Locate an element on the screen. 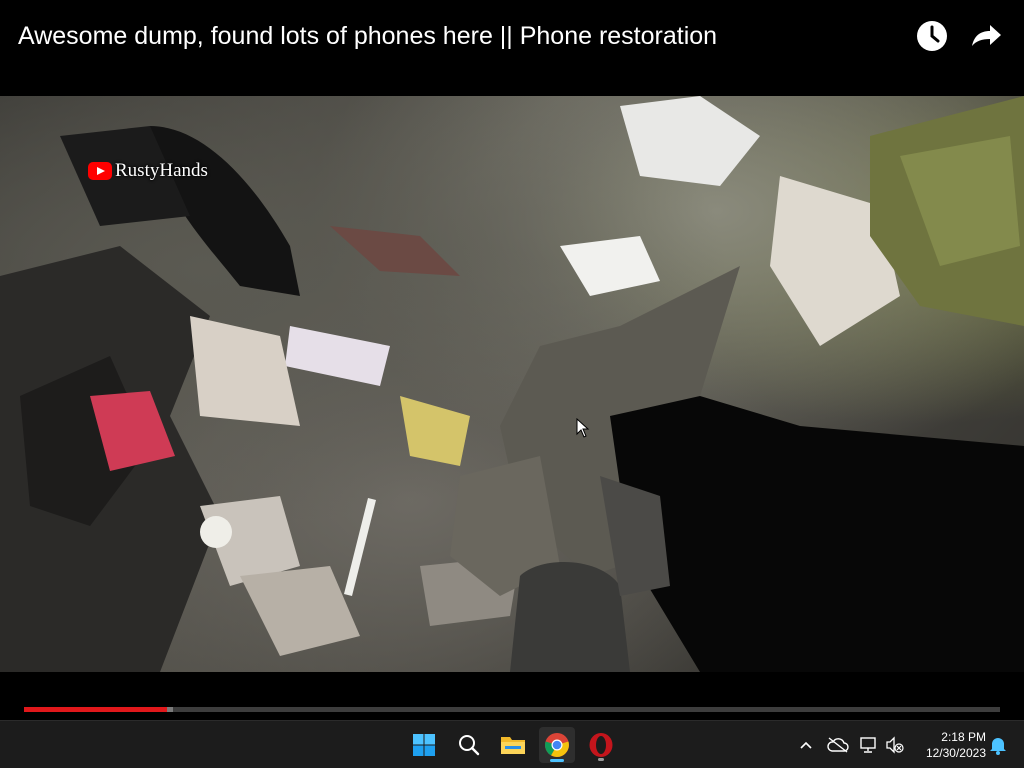 The image size is (1024, 768). progress-buffered is located at coordinates (170, 709).